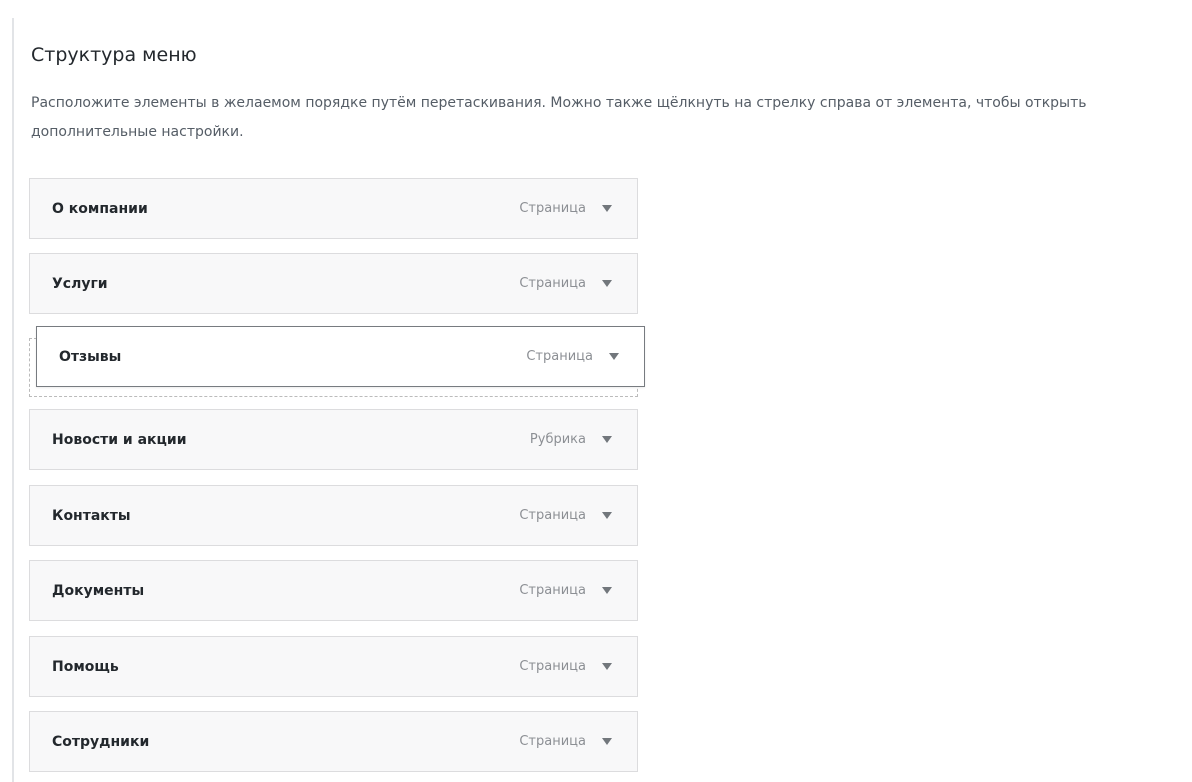  I want to click on menu-item-dokumenty: Документы Страница, so click(333, 590).